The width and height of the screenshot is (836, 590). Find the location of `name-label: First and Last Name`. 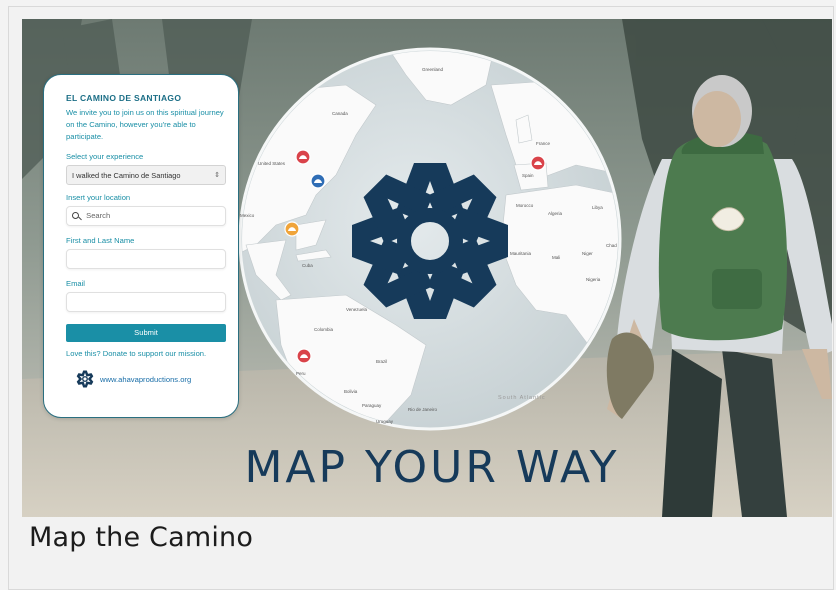

name-label: First and Last Name is located at coordinates (100, 240).